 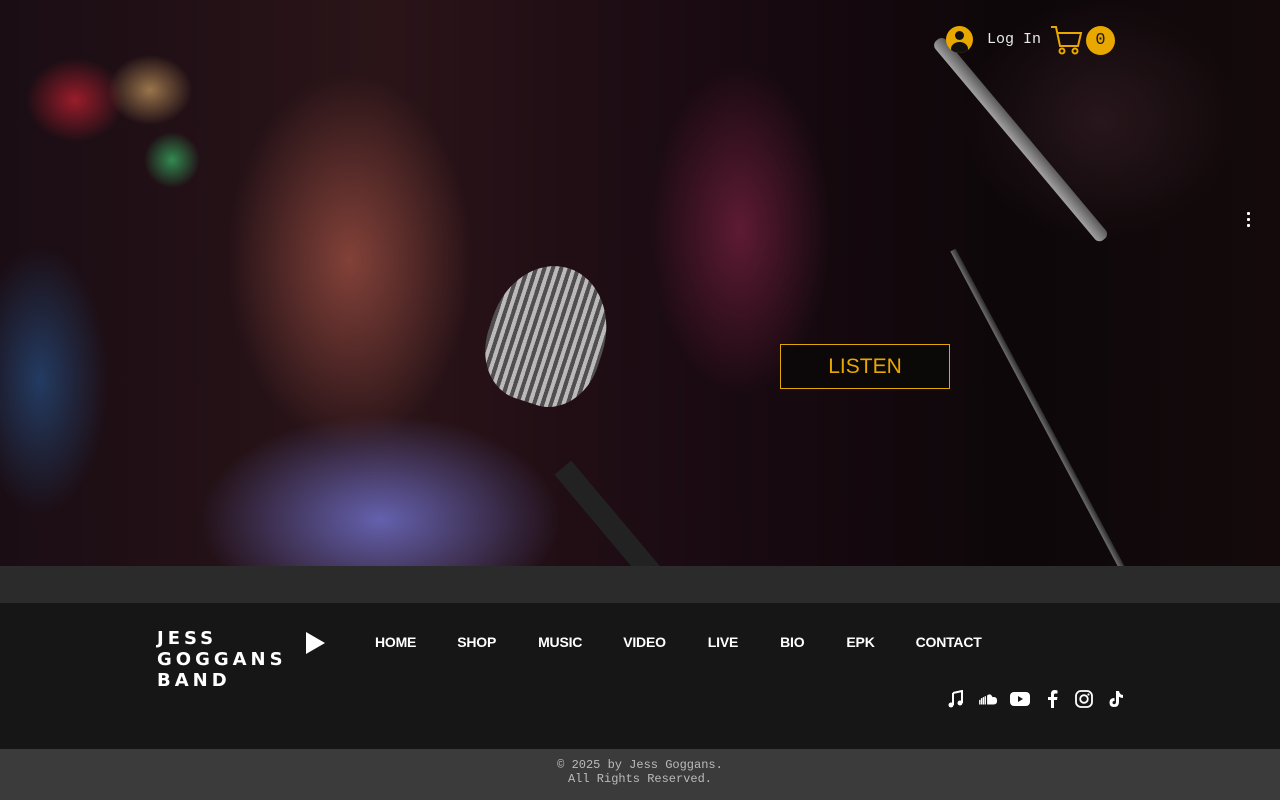 I want to click on cart-button: 0, so click(x=1085, y=41).